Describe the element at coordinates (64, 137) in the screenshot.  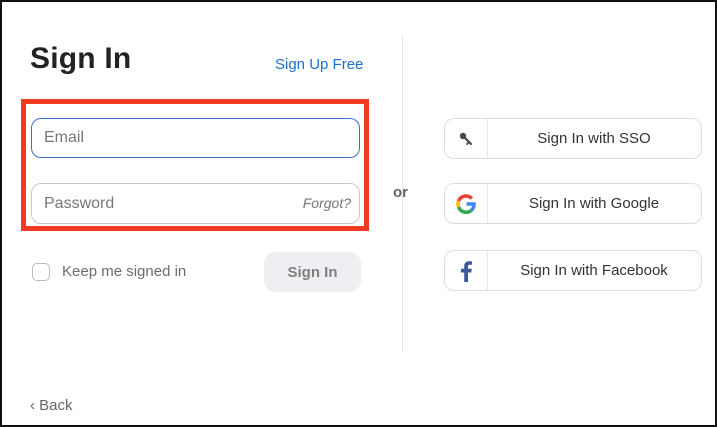
I see `email-placeholder: Email` at that location.